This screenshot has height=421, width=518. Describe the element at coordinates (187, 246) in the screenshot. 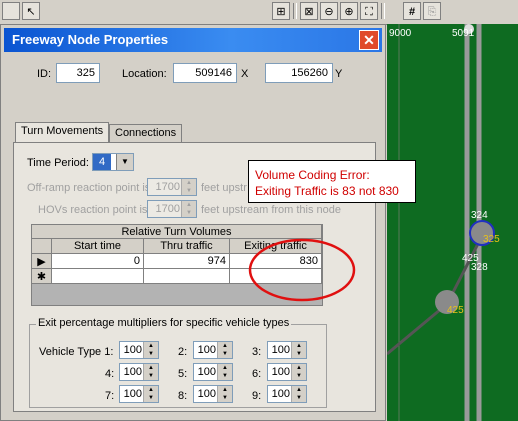

I see `column-header-thru-traffic: Thru traffic` at that location.